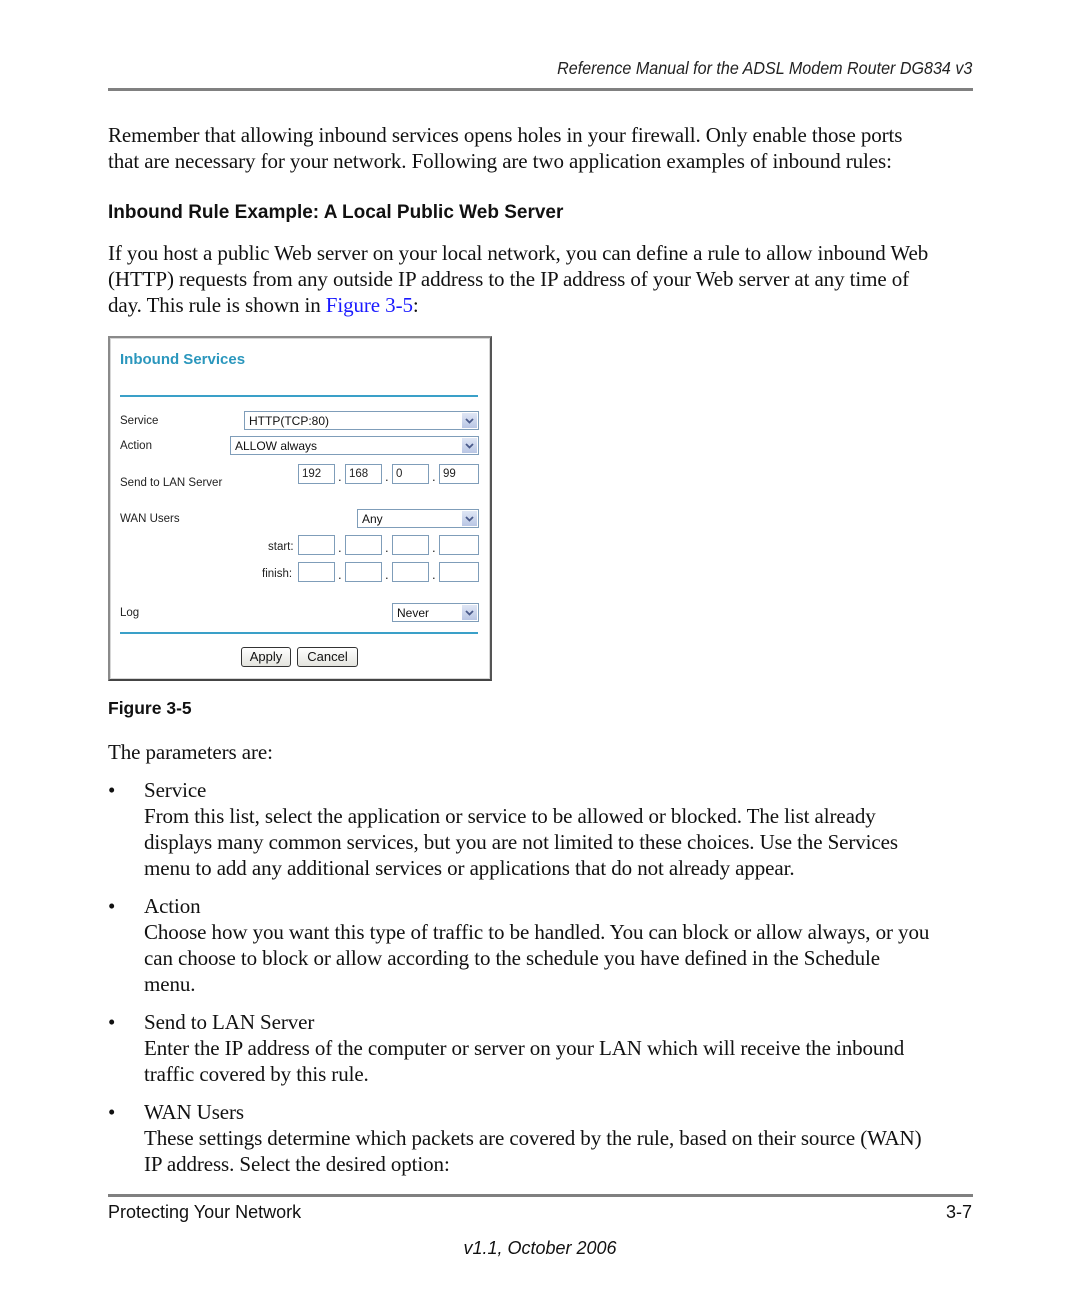 This screenshot has height=1296, width=1080. What do you see at coordinates (150, 708) in the screenshot?
I see `figure-caption: Figure 3-5` at bounding box center [150, 708].